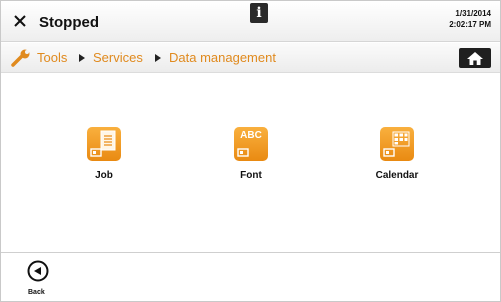 This screenshot has width=501, height=302. I want to click on calendar-grid-icon, so click(397, 144).